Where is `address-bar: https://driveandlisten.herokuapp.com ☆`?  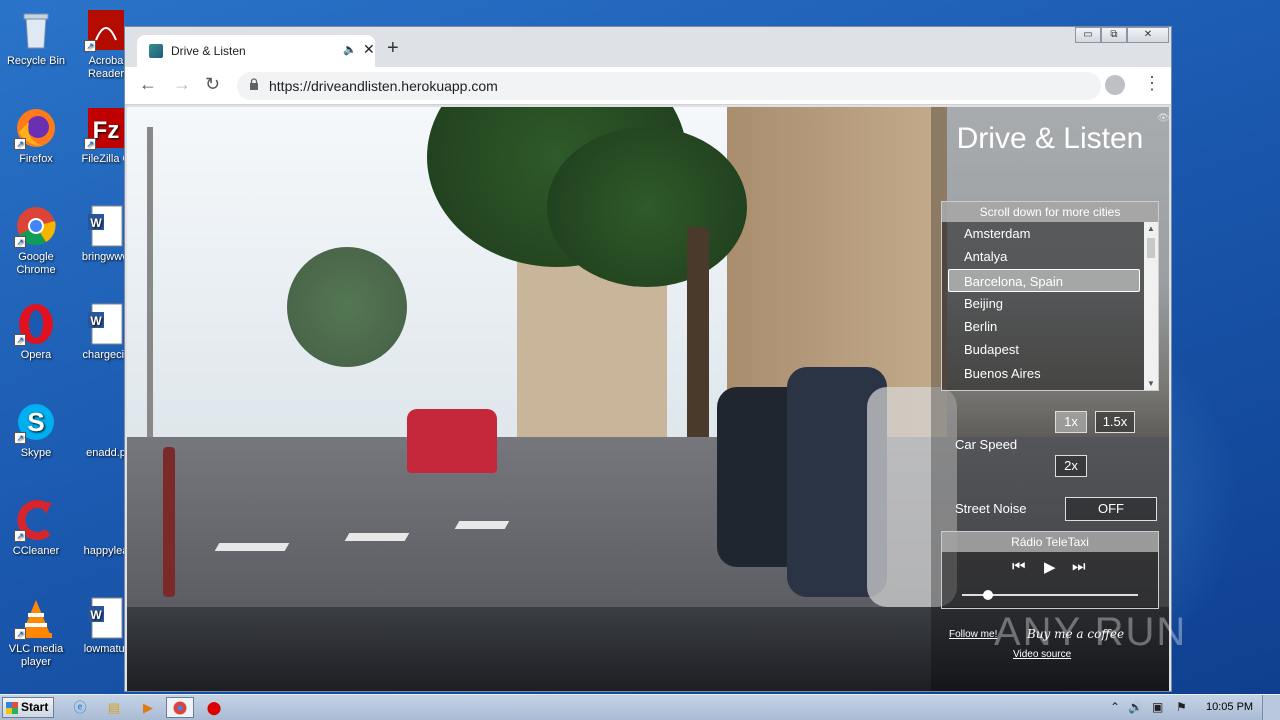 address-bar: https://driveandlisten.herokuapp.com ☆ is located at coordinates (679, 86).